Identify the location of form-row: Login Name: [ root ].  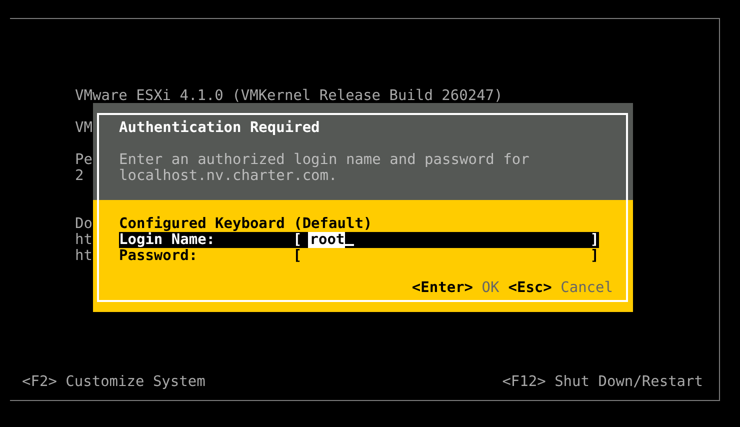
(359, 240).